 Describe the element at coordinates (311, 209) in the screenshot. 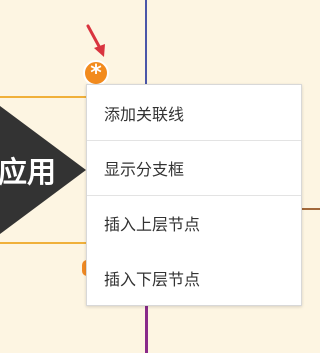

I see `connector-line-right` at that location.